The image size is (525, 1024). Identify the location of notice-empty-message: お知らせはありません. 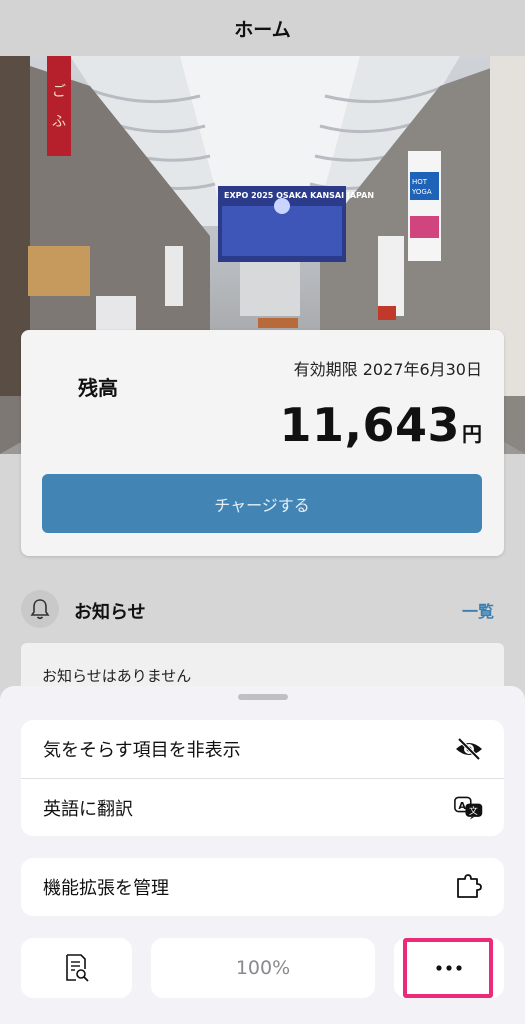
(117, 676).